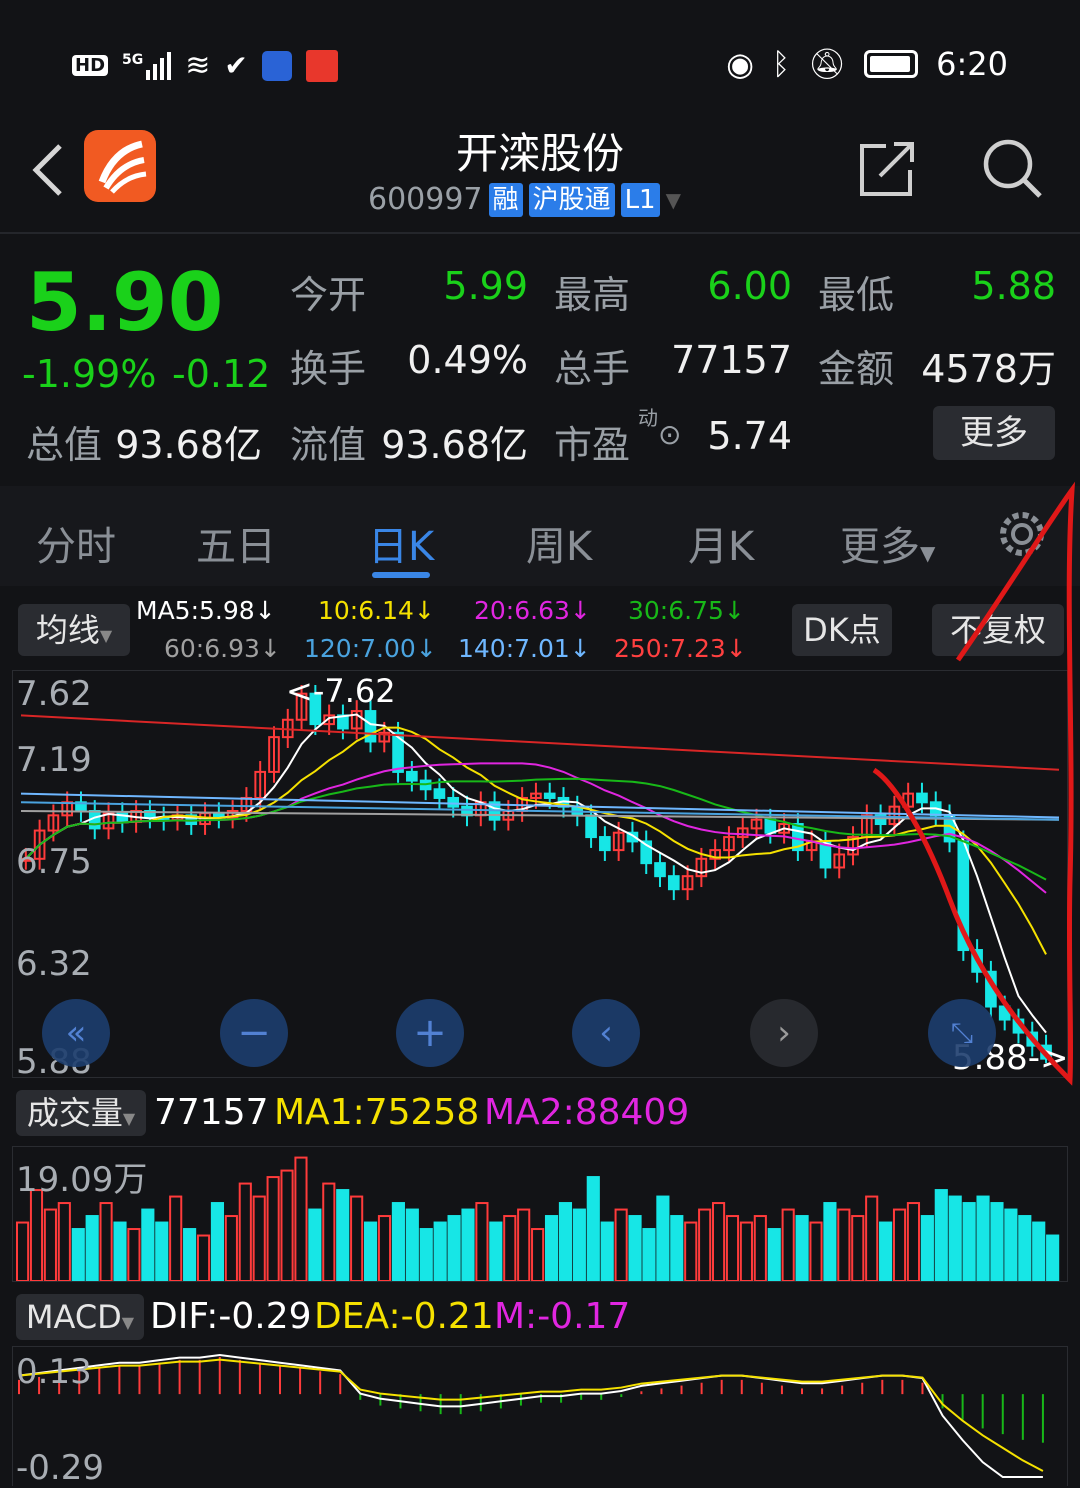 Image resolution: width=1080 pixels, height=1488 pixels. I want to click on stock-code-row: 600997 融 沪股通 L1 ▼, so click(524, 199).